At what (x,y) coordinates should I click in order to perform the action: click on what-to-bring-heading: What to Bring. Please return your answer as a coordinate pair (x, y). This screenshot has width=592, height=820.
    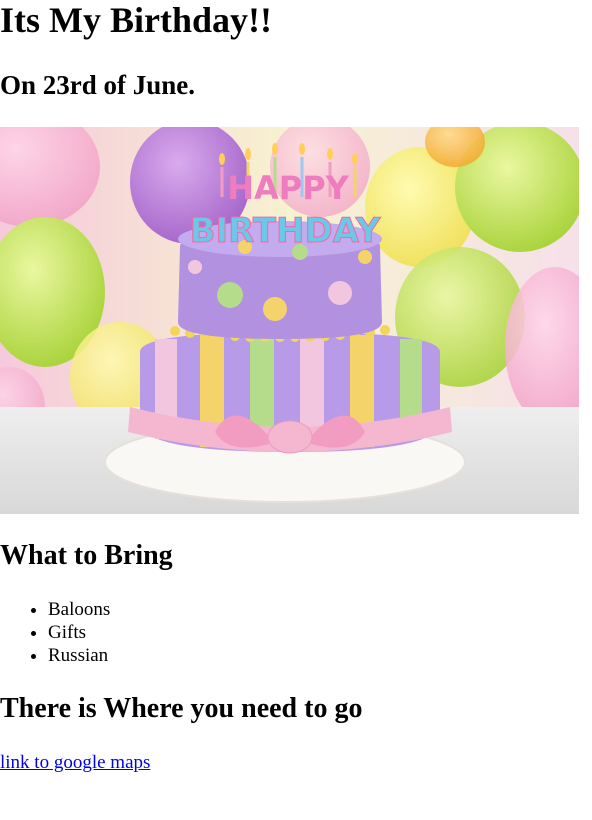
    Looking at the image, I should click on (86, 555).